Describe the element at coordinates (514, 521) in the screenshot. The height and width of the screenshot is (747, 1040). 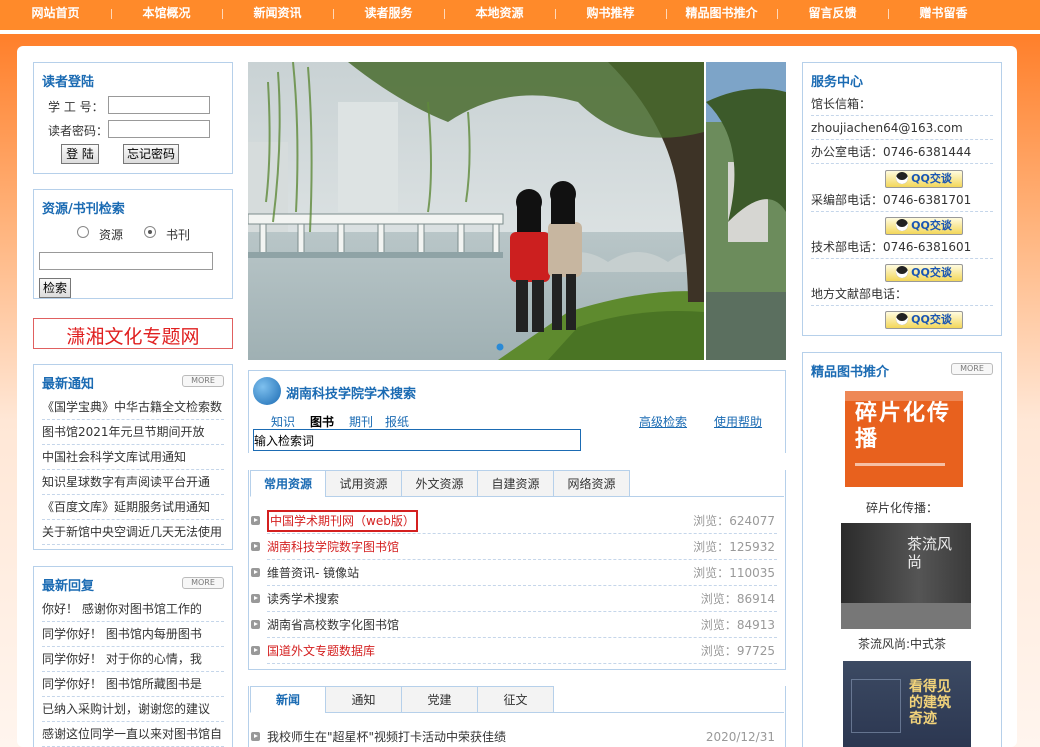
I see `resource-row: 中国学术期刊网（web版） 浏览：624077` at that location.